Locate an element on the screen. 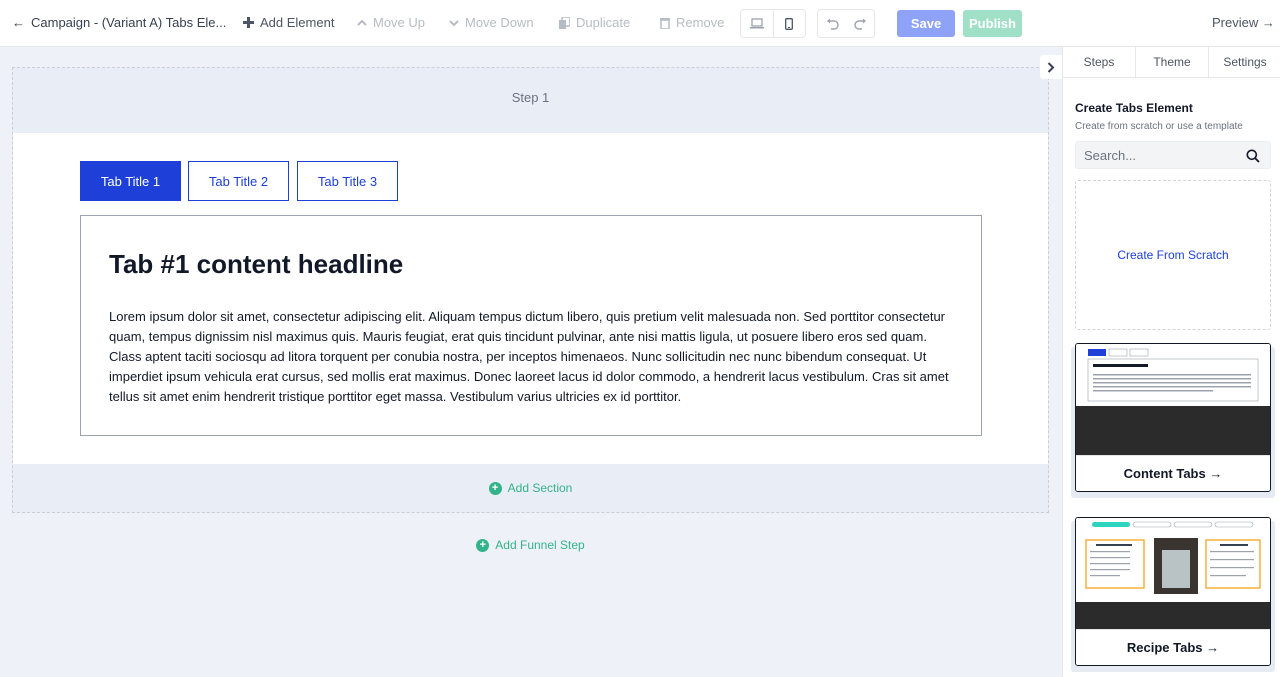 The width and height of the screenshot is (1280, 677). sidebar-tabs: Steps Theme Settings is located at coordinates (1171, 62).